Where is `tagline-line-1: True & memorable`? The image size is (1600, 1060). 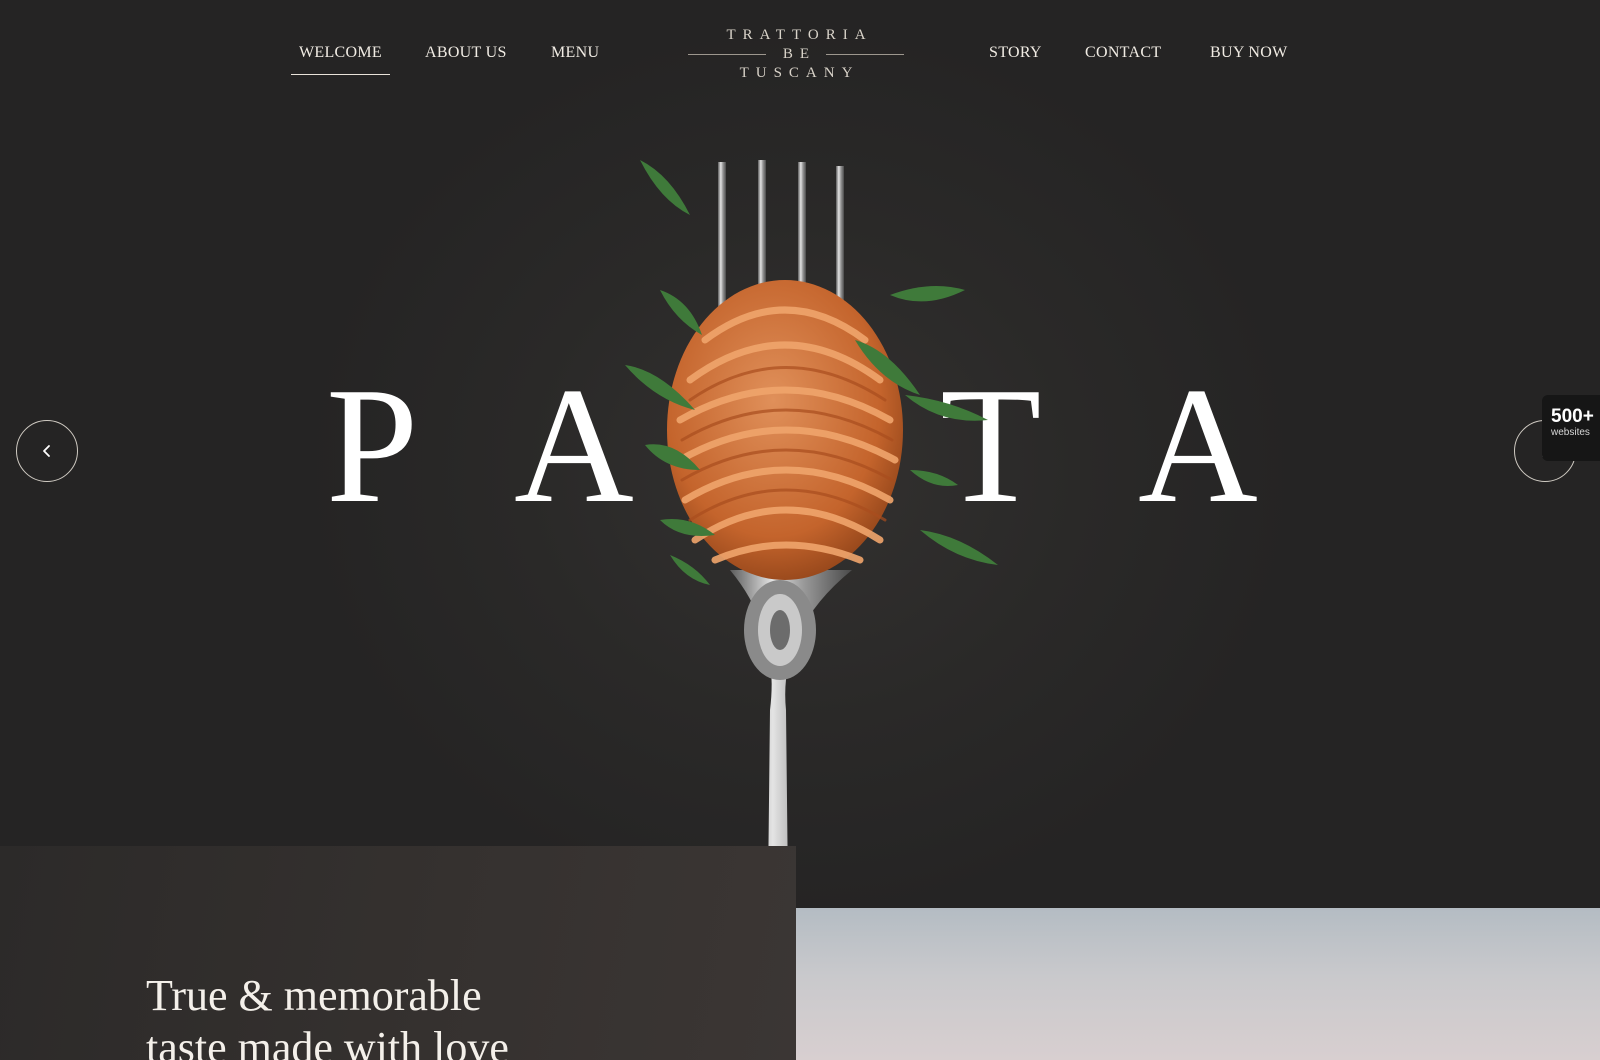 tagline-line-1: True & memorable is located at coordinates (314, 995).